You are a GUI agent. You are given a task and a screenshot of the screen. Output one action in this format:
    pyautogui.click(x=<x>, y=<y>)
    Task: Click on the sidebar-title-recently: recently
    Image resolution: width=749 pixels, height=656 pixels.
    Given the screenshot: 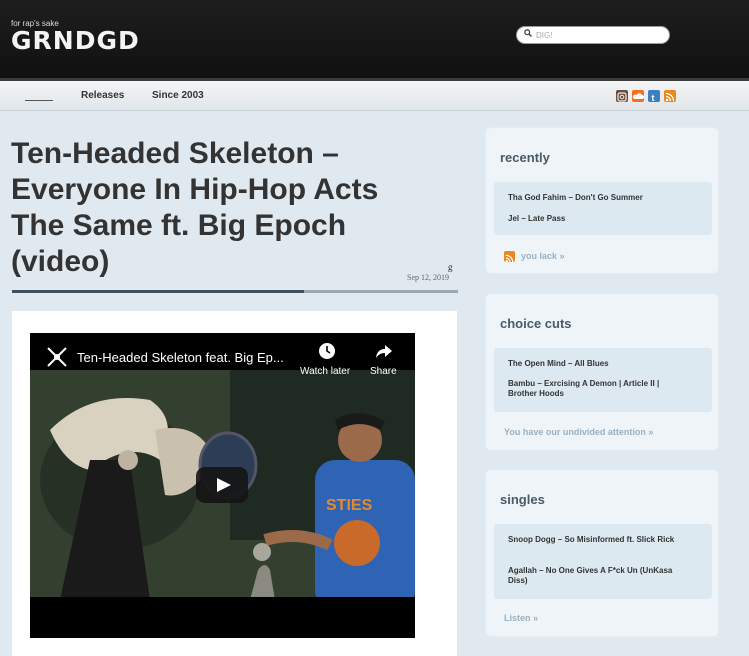 What is the action you would take?
    pyautogui.click(x=525, y=157)
    